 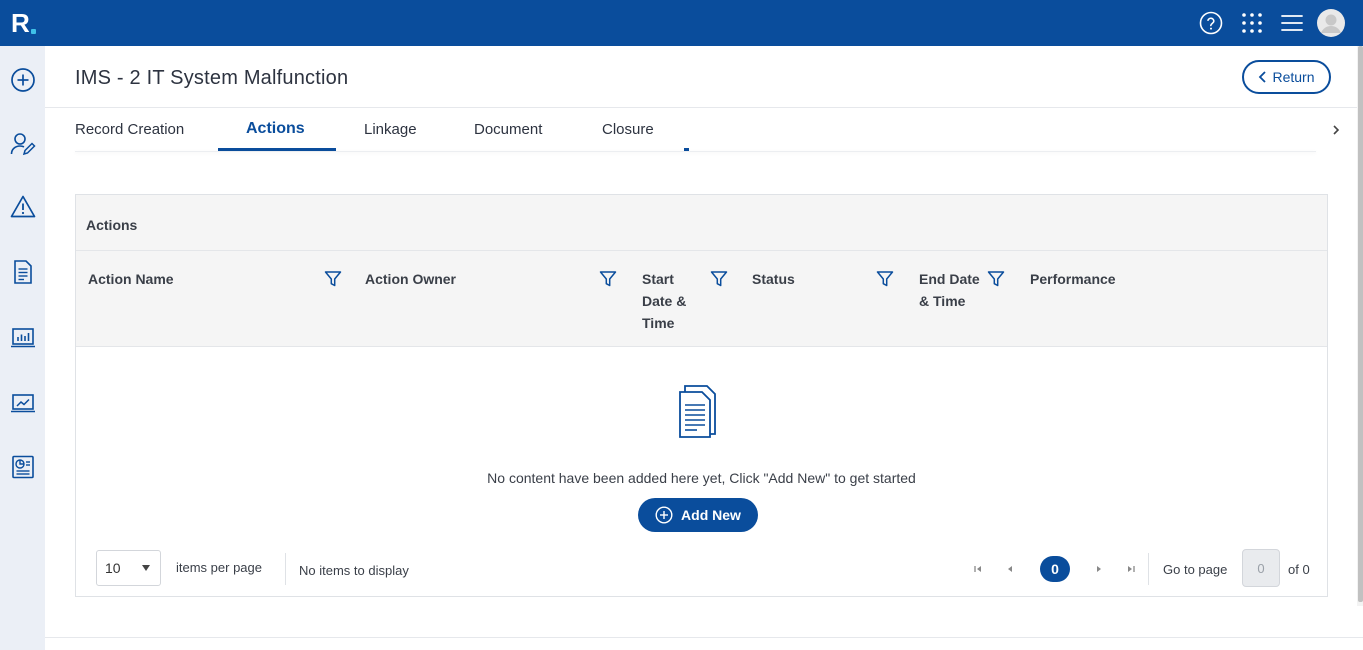 I want to click on scrollbar-thumb, so click(x=1360, y=324).